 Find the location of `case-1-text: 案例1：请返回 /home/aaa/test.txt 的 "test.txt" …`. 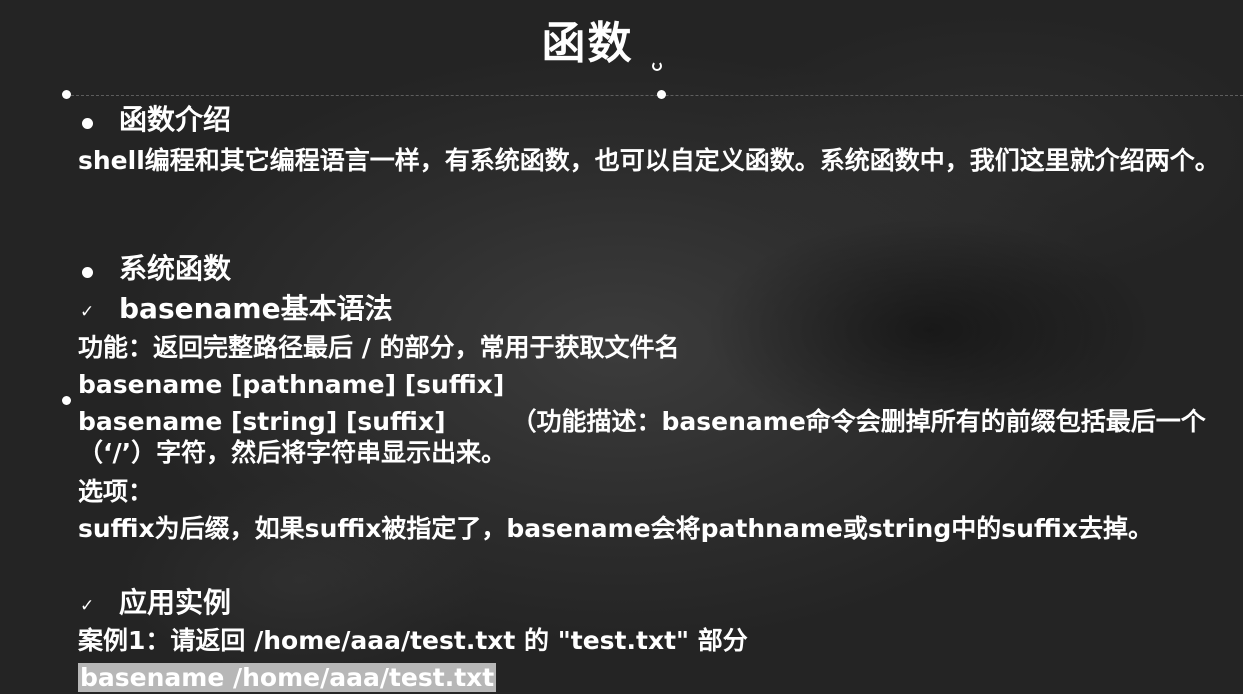

case-1-text: 案例1：请返回 /home/aaa/test.txt 的 "test.txt" … is located at coordinates (413, 640).